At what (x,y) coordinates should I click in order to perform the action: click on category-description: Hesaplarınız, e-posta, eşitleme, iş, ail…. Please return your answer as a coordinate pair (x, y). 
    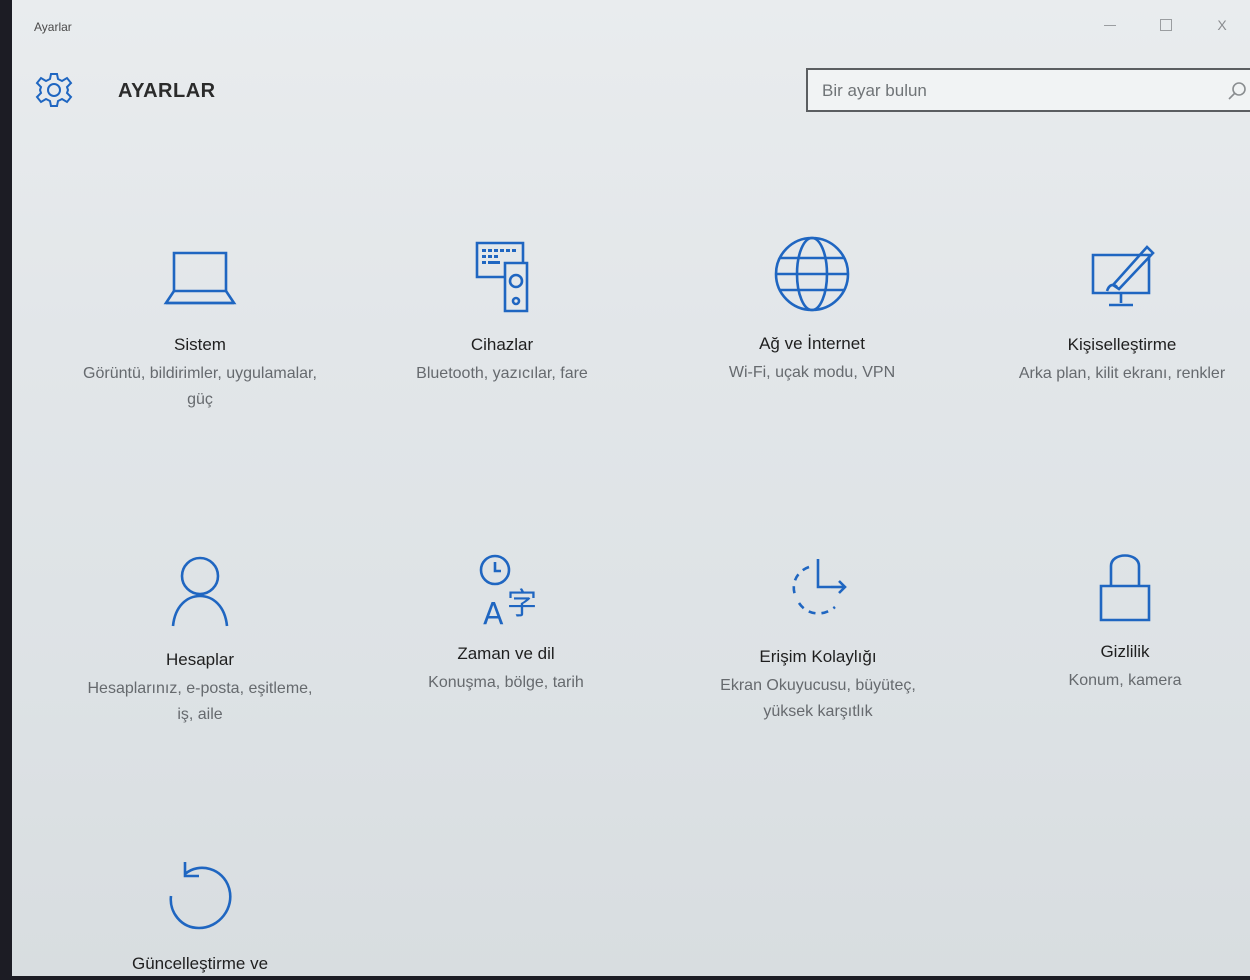
    Looking at the image, I should click on (200, 701).